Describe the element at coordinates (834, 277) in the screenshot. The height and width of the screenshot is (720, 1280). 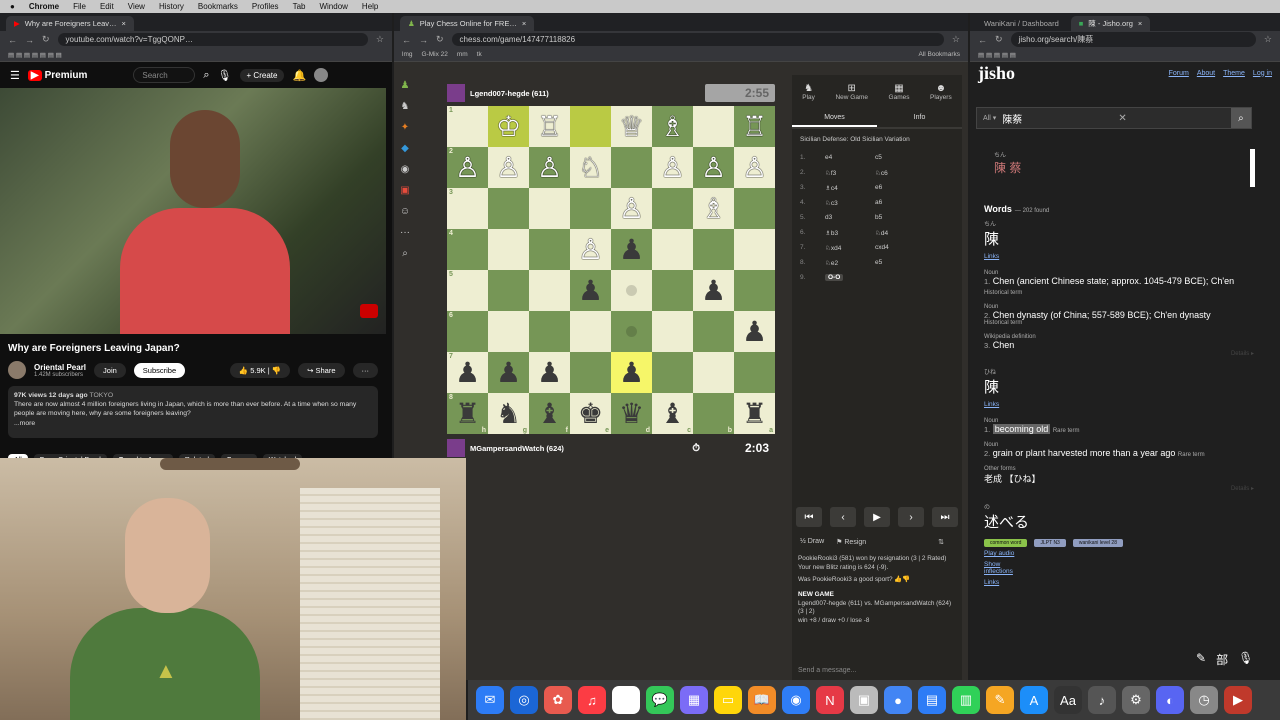
I see `white-move: O-O` at that location.